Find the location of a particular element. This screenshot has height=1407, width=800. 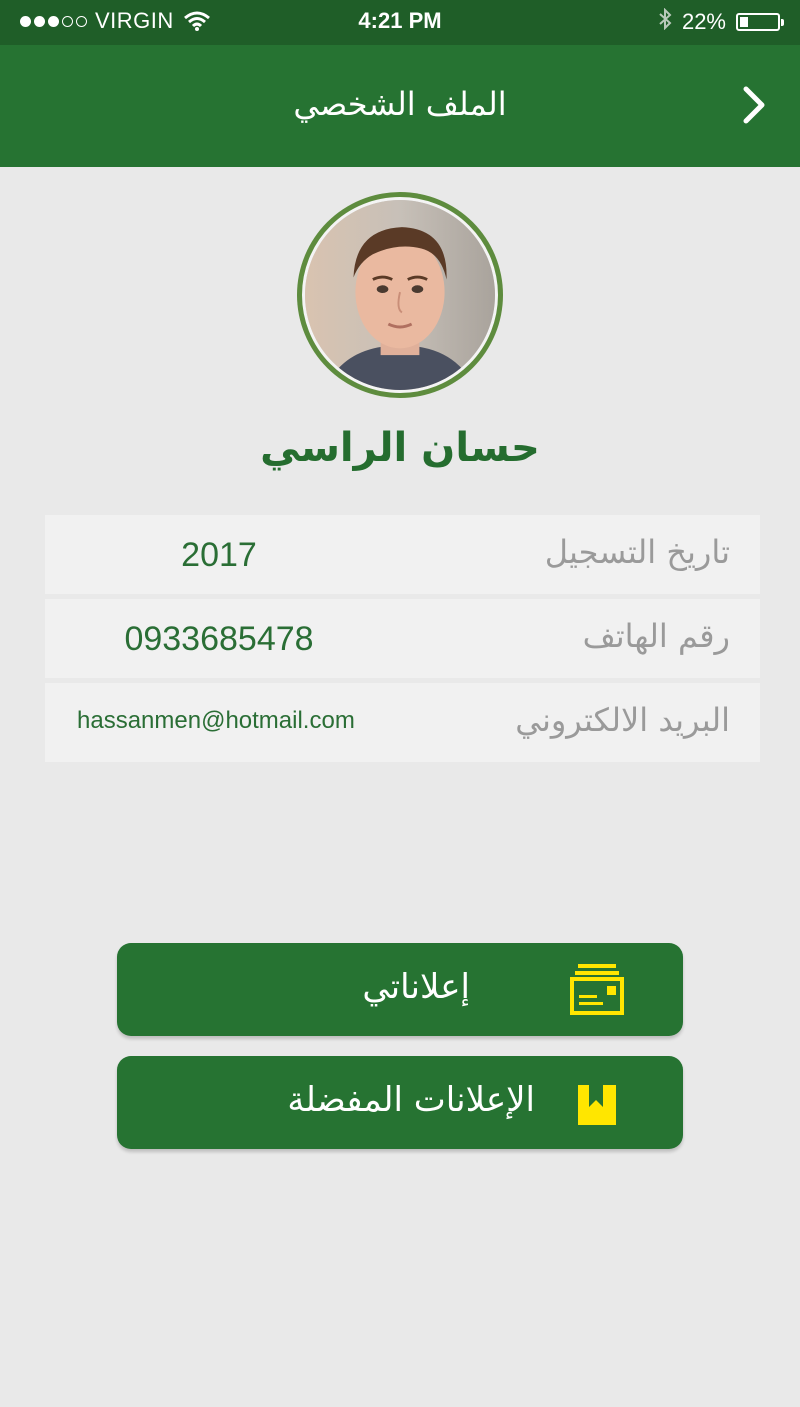

avatar is located at coordinates (400, 295).